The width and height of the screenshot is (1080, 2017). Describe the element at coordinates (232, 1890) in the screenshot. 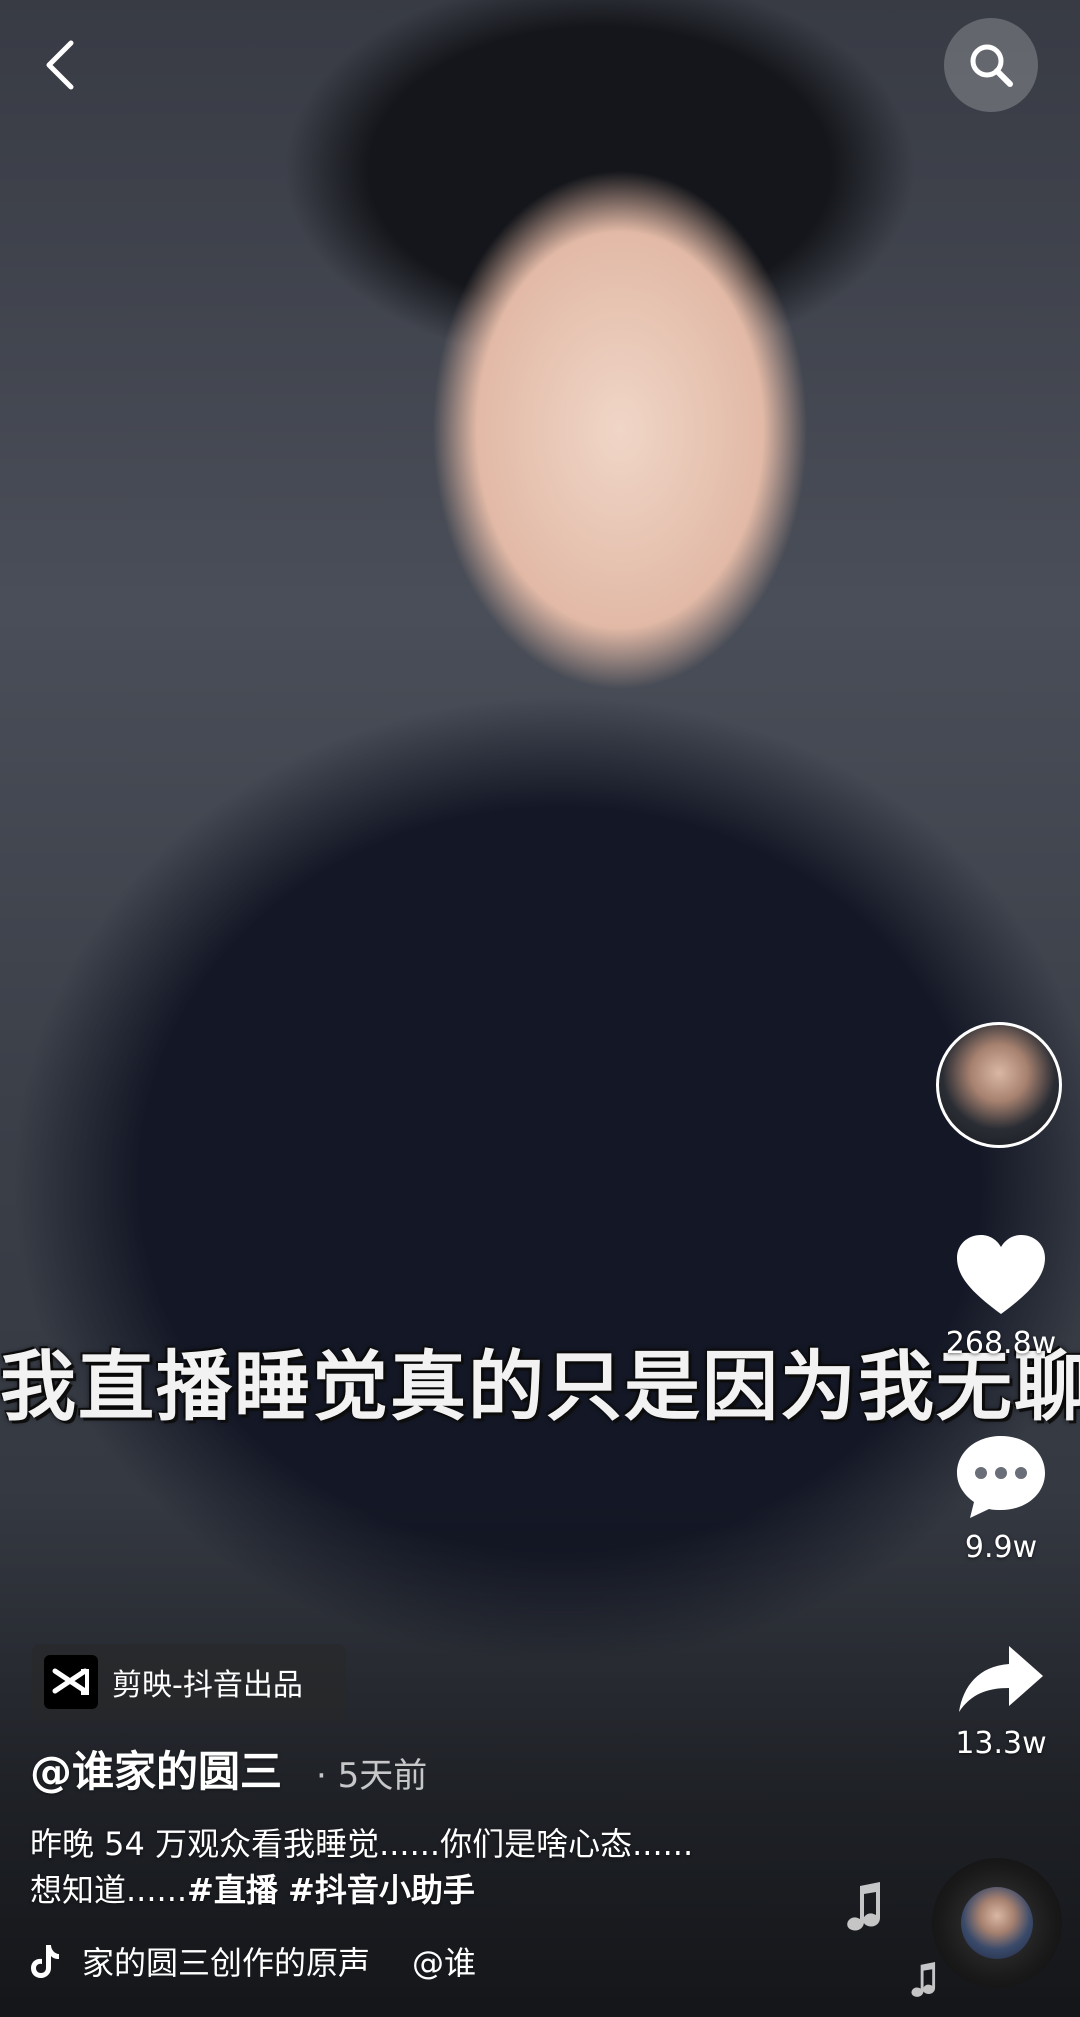

I see `hashtag-live: #直播` at that location.